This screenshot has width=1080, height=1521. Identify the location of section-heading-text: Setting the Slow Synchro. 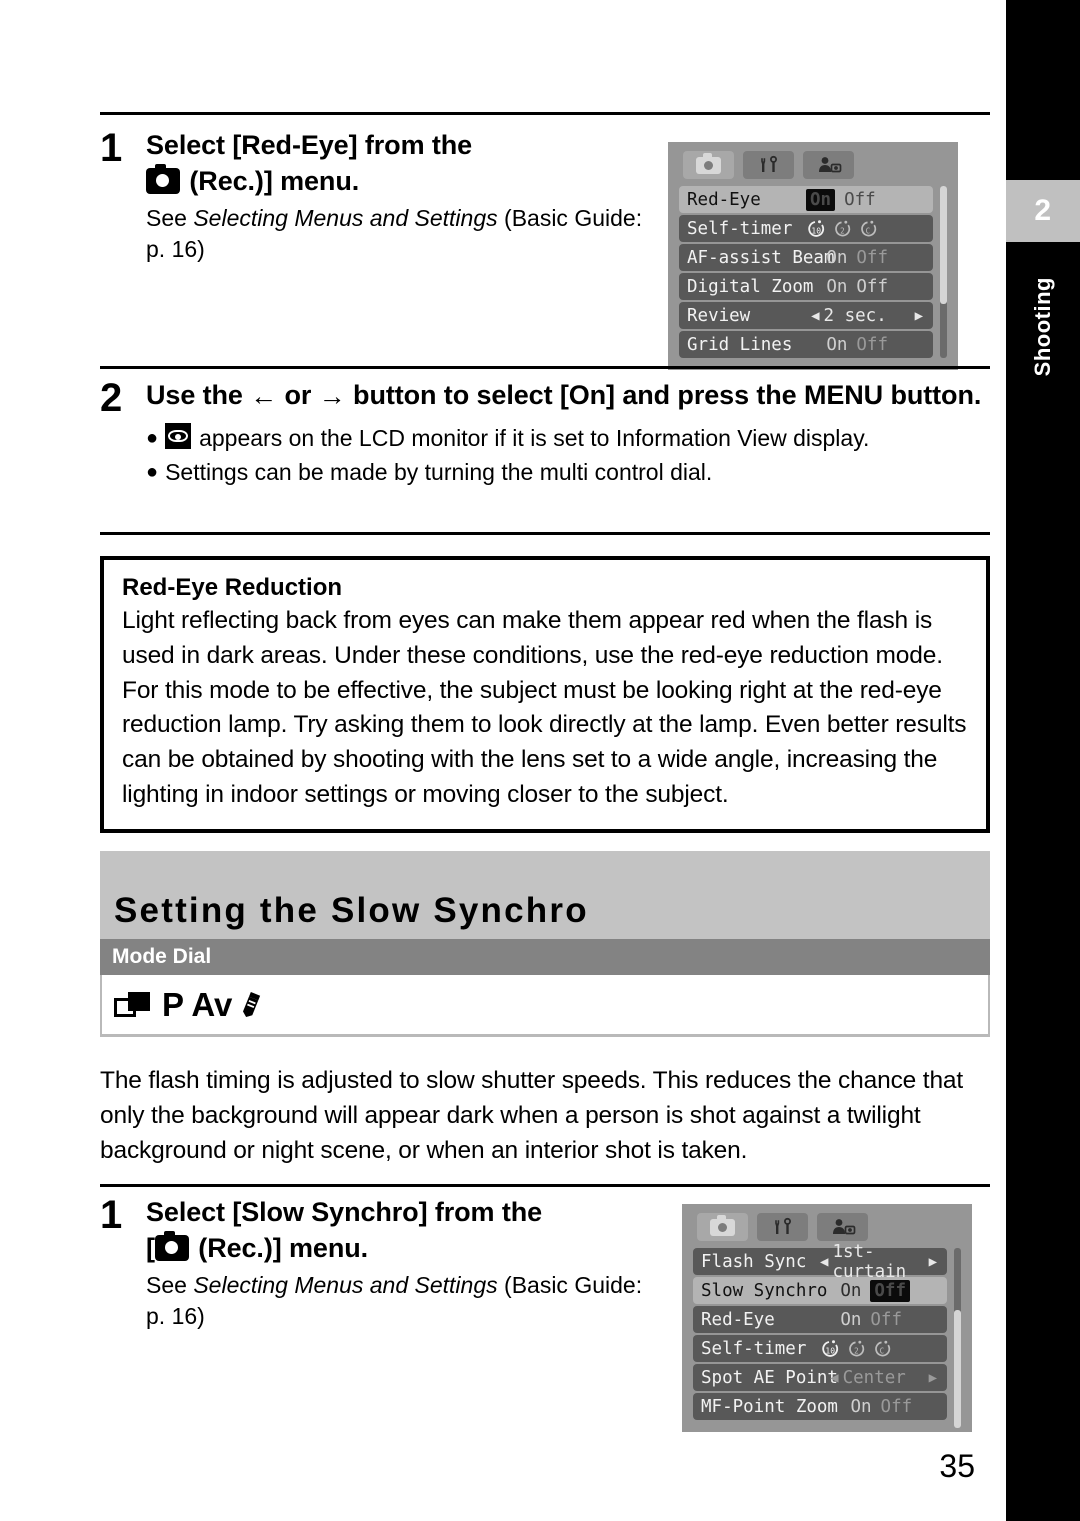
(351, 910).